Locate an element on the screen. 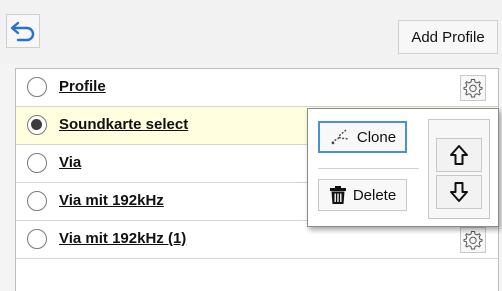 The width and height of the screenshot is (502, 291). arrow-down-icon is located at coordinates (459, 192).